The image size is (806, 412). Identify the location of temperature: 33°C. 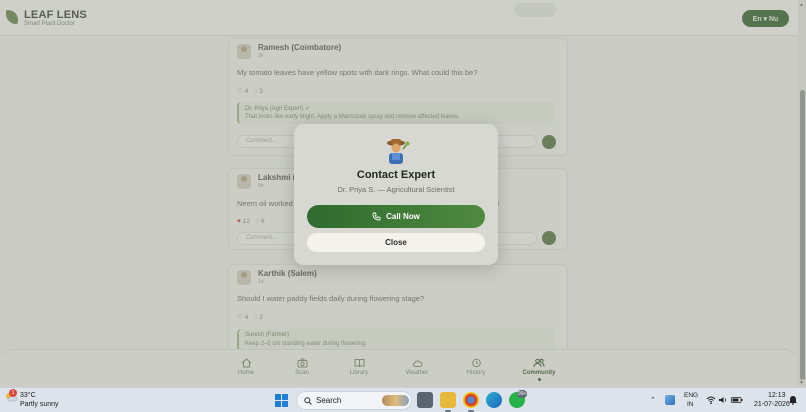
(28, 395).